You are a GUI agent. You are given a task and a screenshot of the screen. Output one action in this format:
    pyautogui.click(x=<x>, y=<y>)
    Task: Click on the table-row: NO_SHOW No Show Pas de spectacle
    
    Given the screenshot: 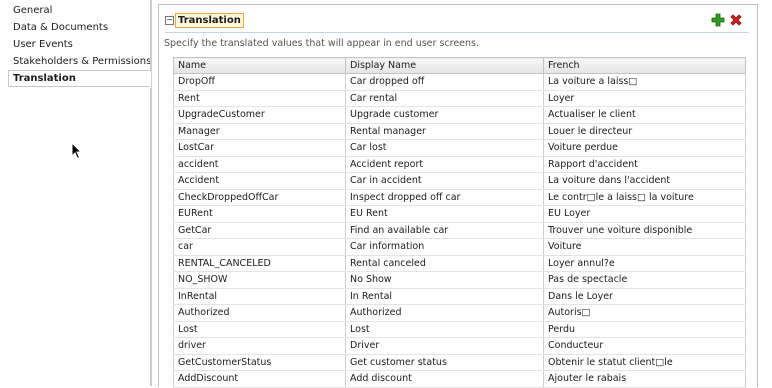 What is the action you would take?
    pyautogui.click(x=459, y=280)
    